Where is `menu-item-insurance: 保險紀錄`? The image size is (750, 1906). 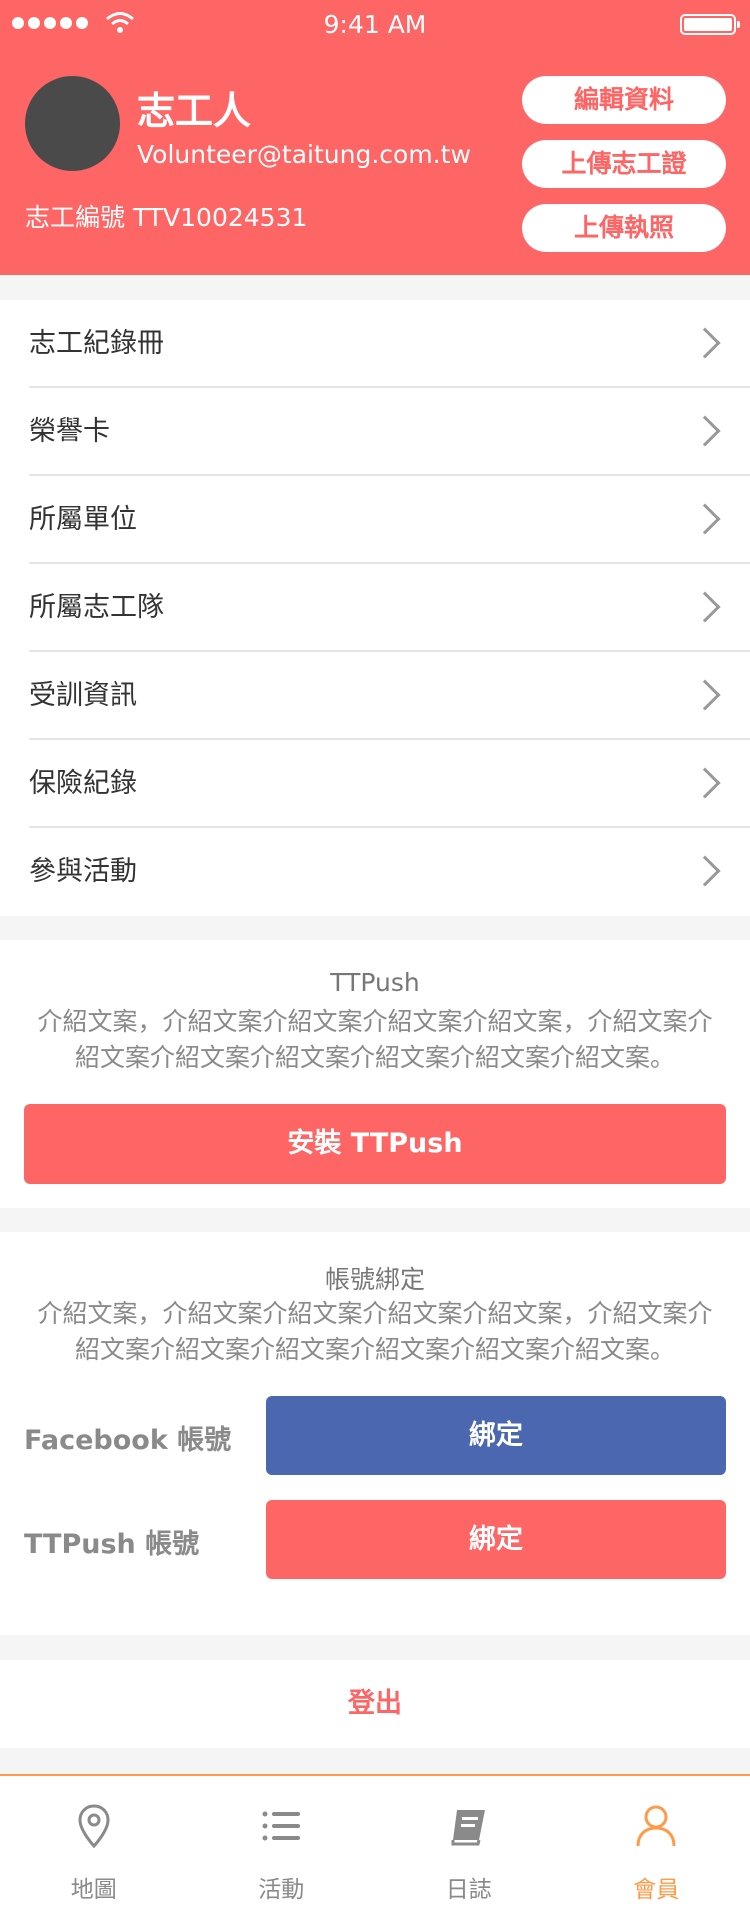
menu-item-insurance: 保險紀錄 is located at coordinates (389, 784).